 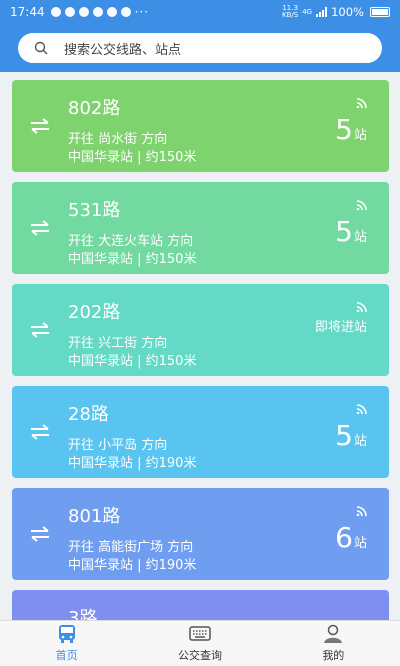 I want to click on status-time: 17:44, so click(x=27, y=12).